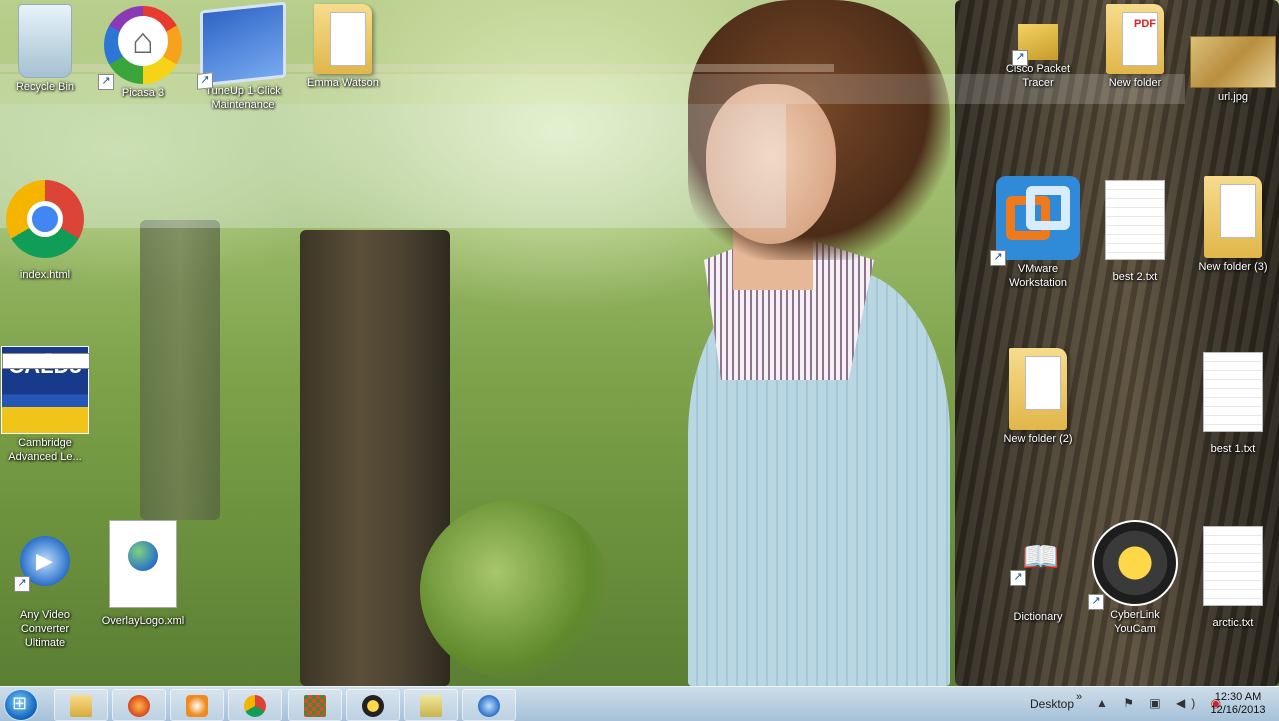  I want to click on clock-date: 12/16/2013, so click(1238, 710).